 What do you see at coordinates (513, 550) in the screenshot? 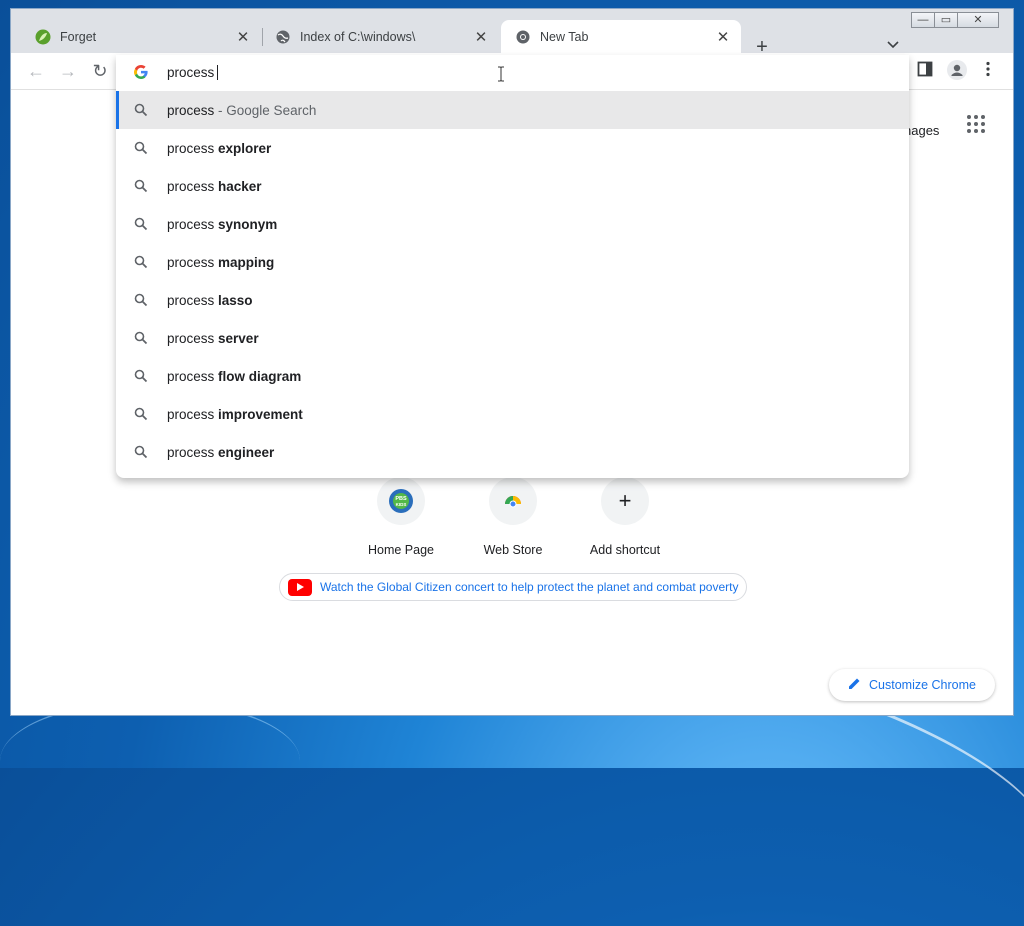
I see `shortcut-label: Web Store` at bounding box center [513, 550].